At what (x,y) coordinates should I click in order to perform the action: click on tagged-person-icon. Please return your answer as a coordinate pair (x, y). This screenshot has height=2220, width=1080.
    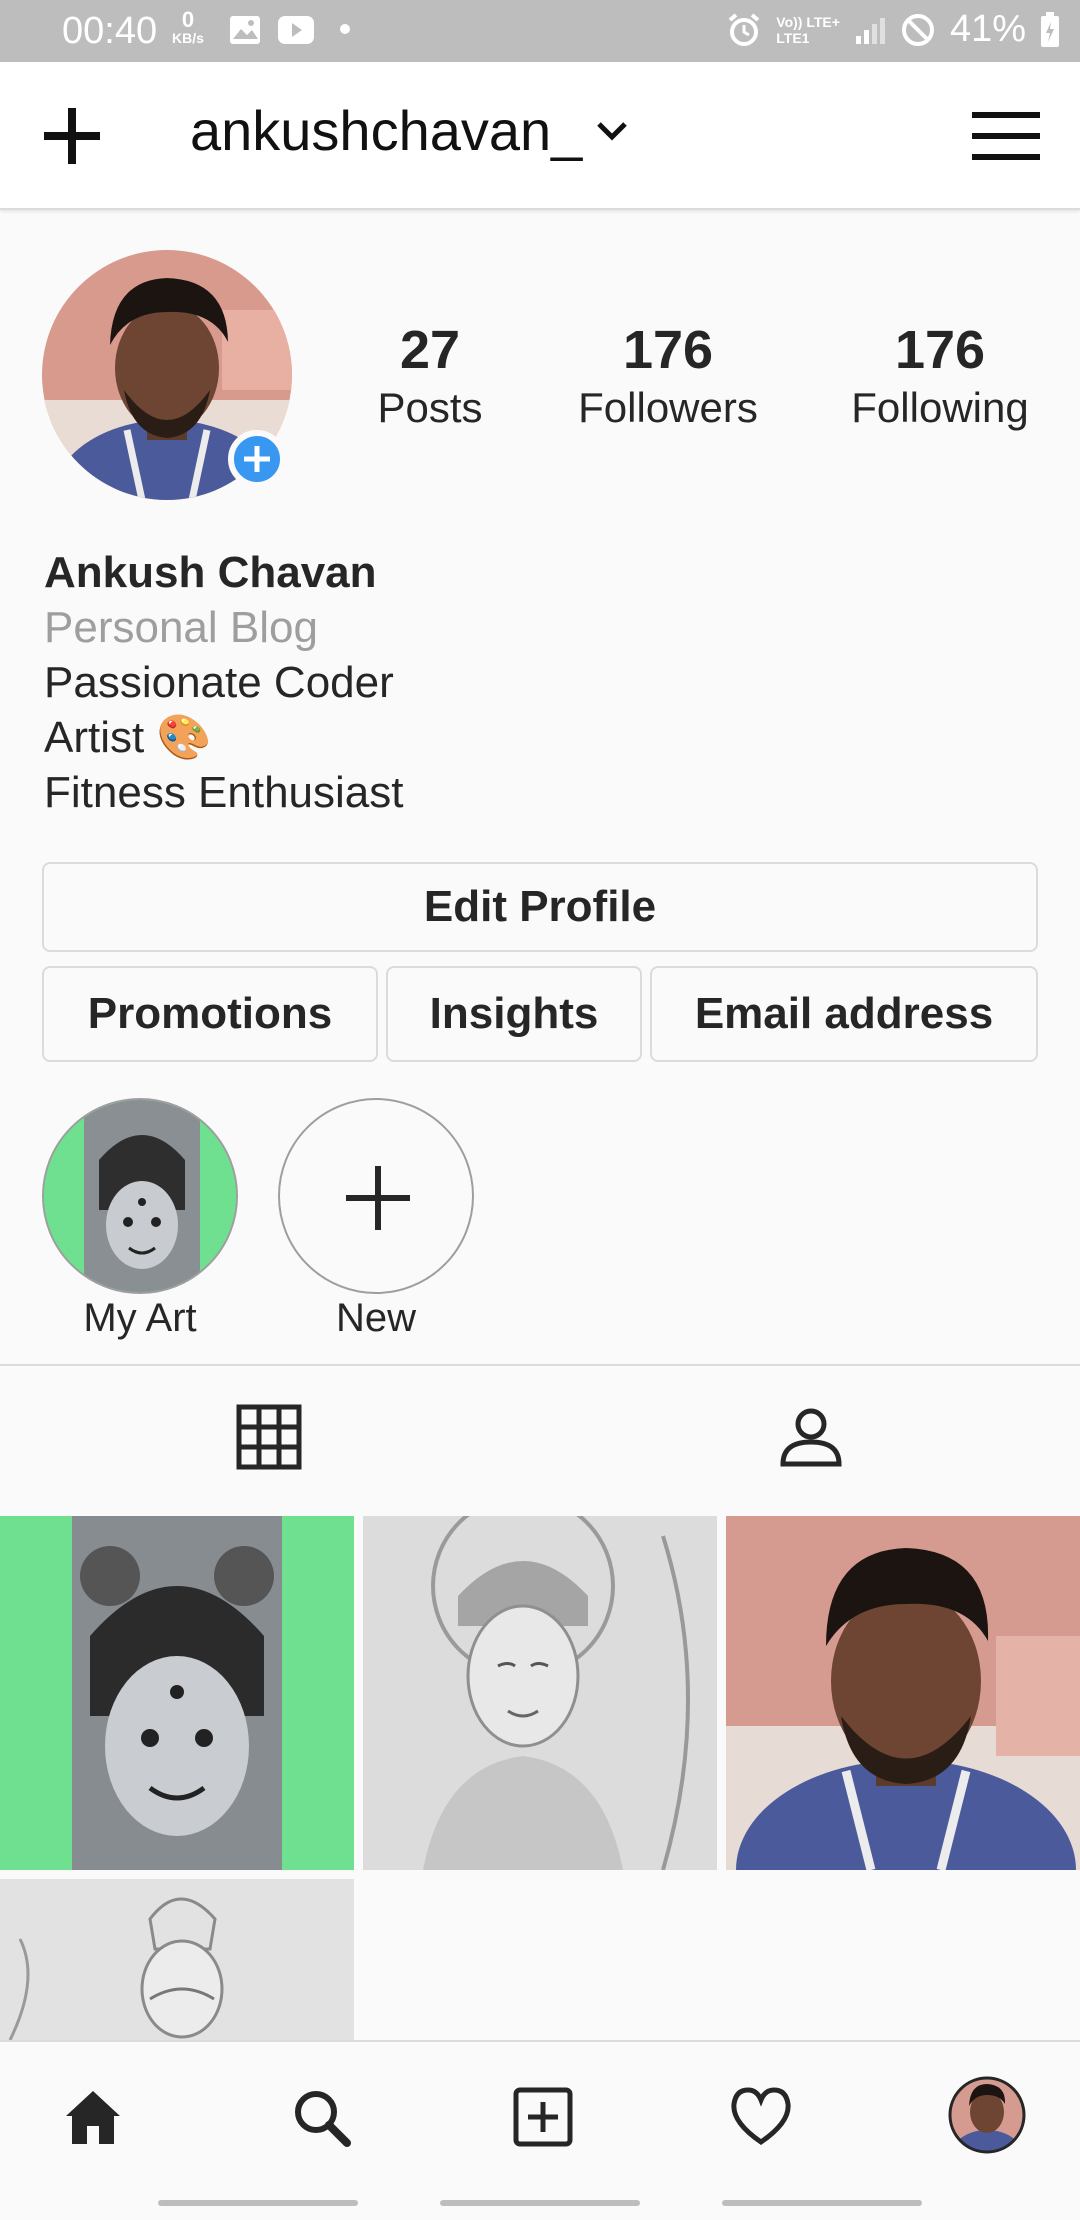
    Looking at the image, I should click on (811, 1437).